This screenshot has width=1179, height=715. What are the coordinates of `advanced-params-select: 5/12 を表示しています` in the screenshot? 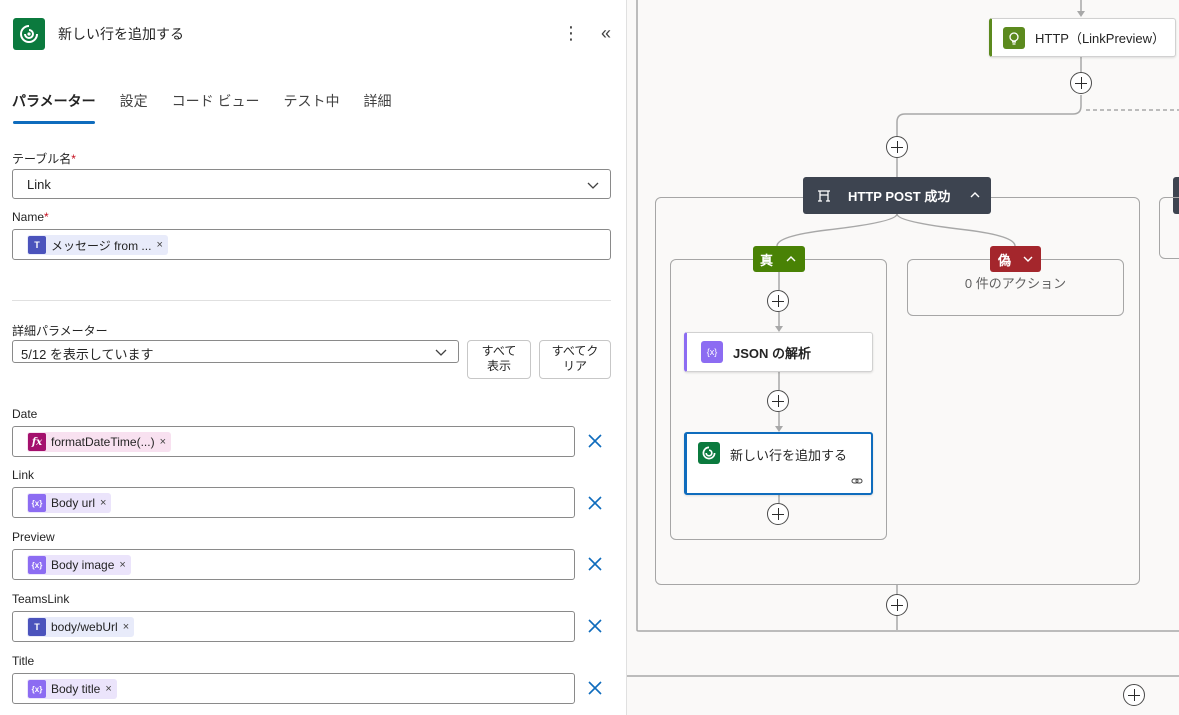 It's located at (235, 351).